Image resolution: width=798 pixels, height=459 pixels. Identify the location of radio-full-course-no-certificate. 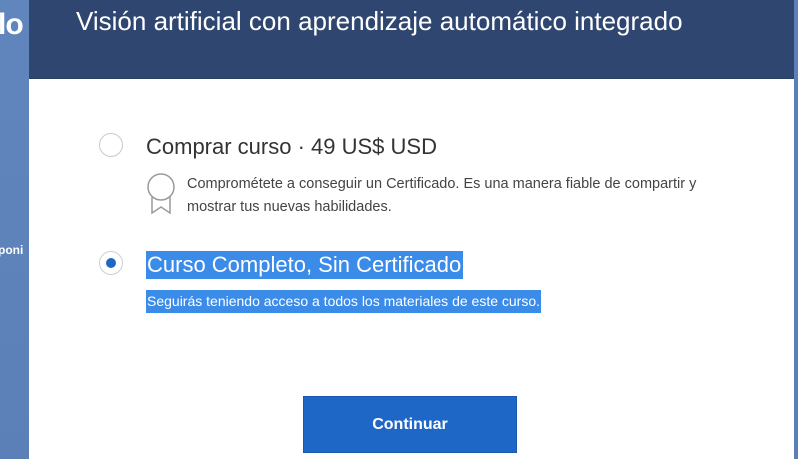
(111, 263).